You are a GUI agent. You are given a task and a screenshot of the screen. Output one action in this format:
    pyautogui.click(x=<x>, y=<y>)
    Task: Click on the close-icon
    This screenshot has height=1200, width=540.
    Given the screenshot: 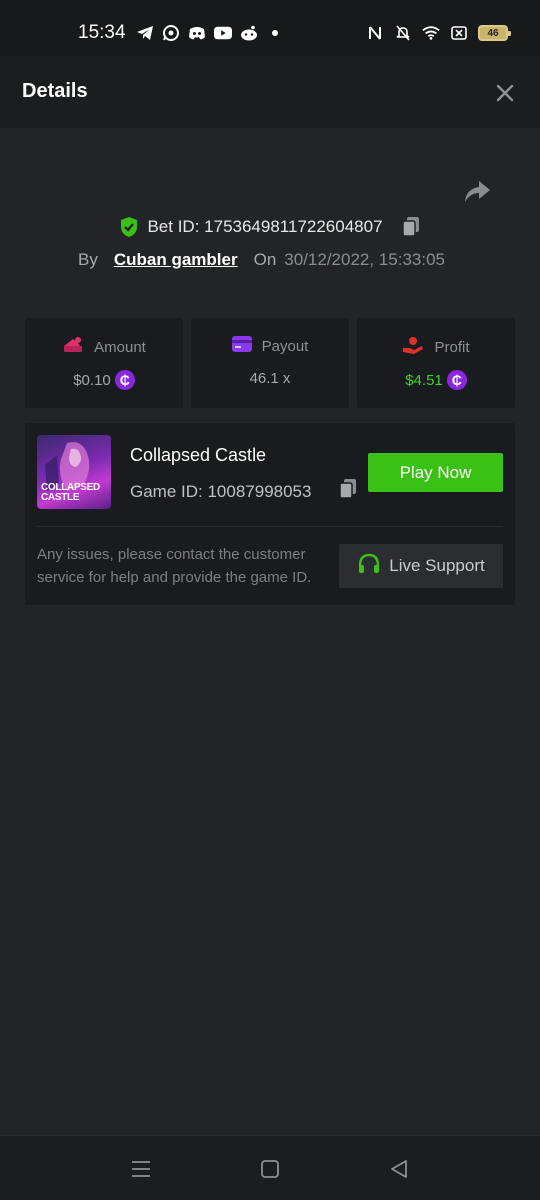 What is the action you would take?
    pyautogui.click(x=505, y=93)
    